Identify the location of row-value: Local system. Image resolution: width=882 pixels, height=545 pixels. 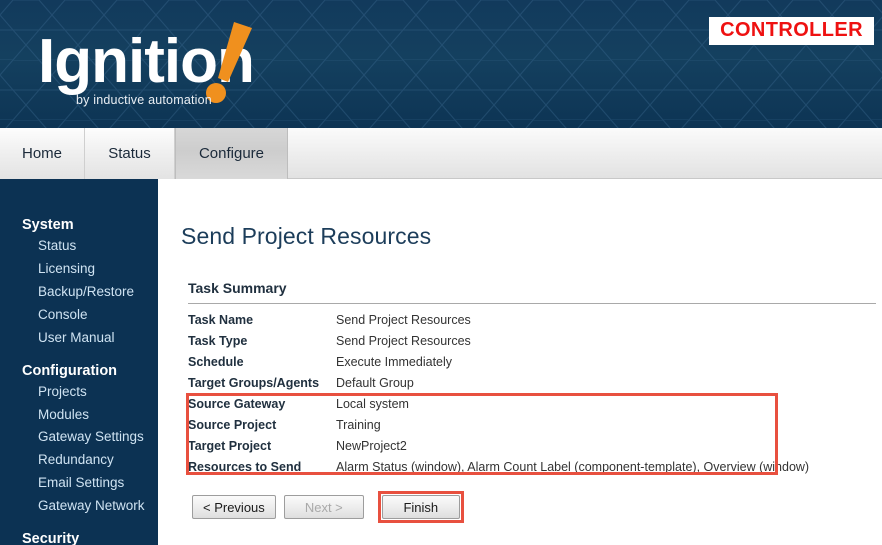
(372, 404).